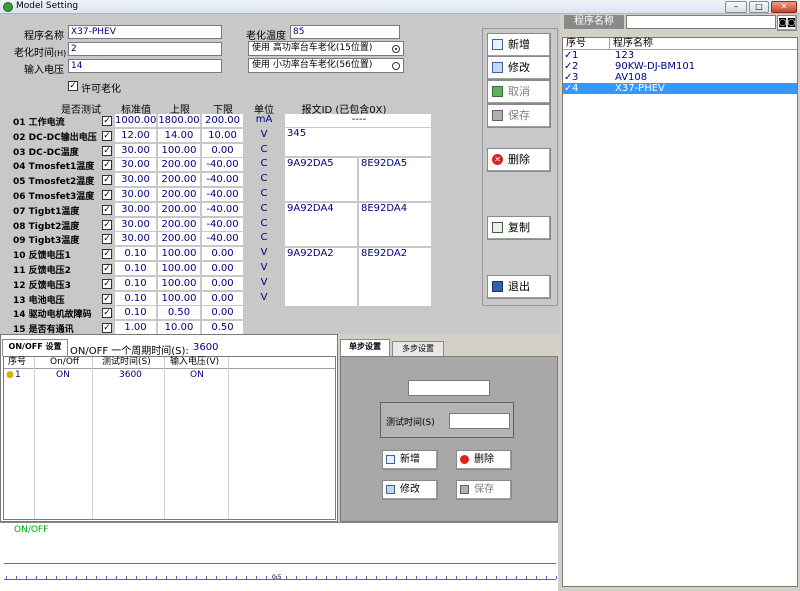  What do you see at coordinates (321, 224) in the screenshot?
I see `report-id-row7a: 9A92DA4` at bounding box center [321, 224].